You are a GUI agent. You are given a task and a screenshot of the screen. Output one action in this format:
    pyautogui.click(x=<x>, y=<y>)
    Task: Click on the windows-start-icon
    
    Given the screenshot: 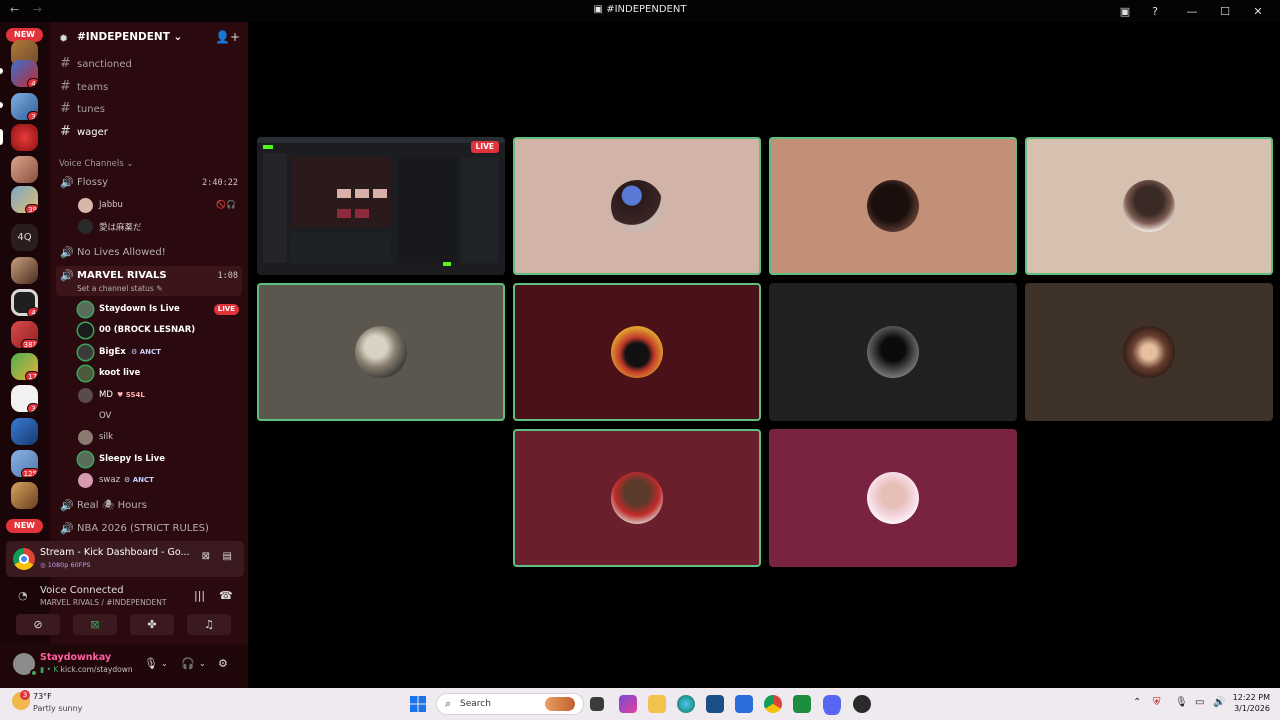 What is the action you would take?
    pyautogui.click(x=418, y=704)
    